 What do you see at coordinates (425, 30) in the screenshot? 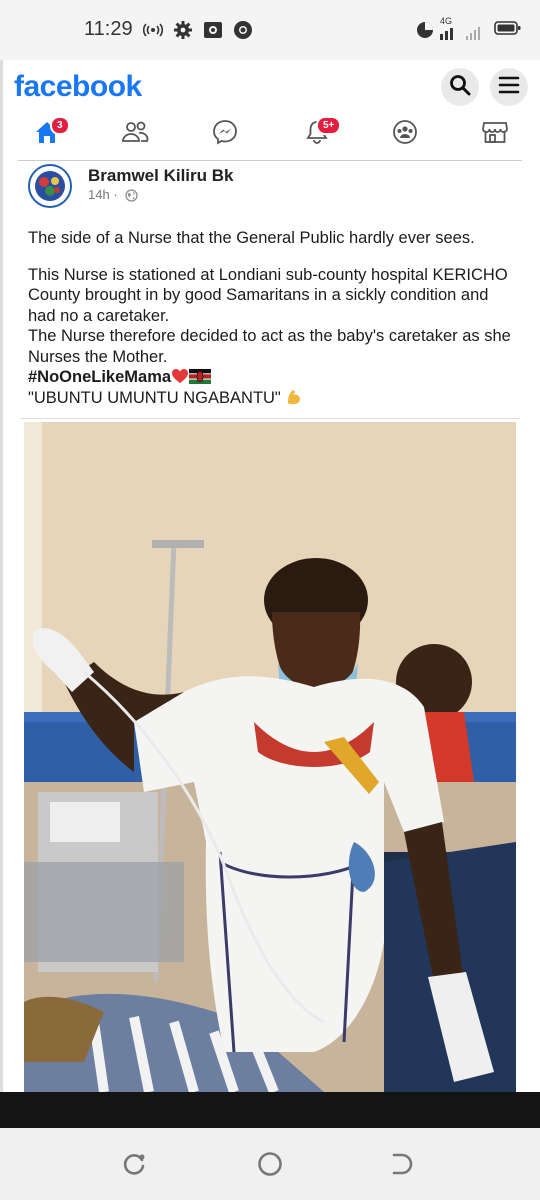
I see `data-saver-icon` at bounding box center [425, 30].